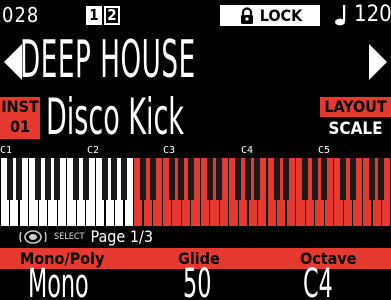 Image resolution: width=391 pixels, height=300 pixels. Describe the element at coordinates (281, 15) in the screenshot. I see `lock-label: LOCK` at that location.